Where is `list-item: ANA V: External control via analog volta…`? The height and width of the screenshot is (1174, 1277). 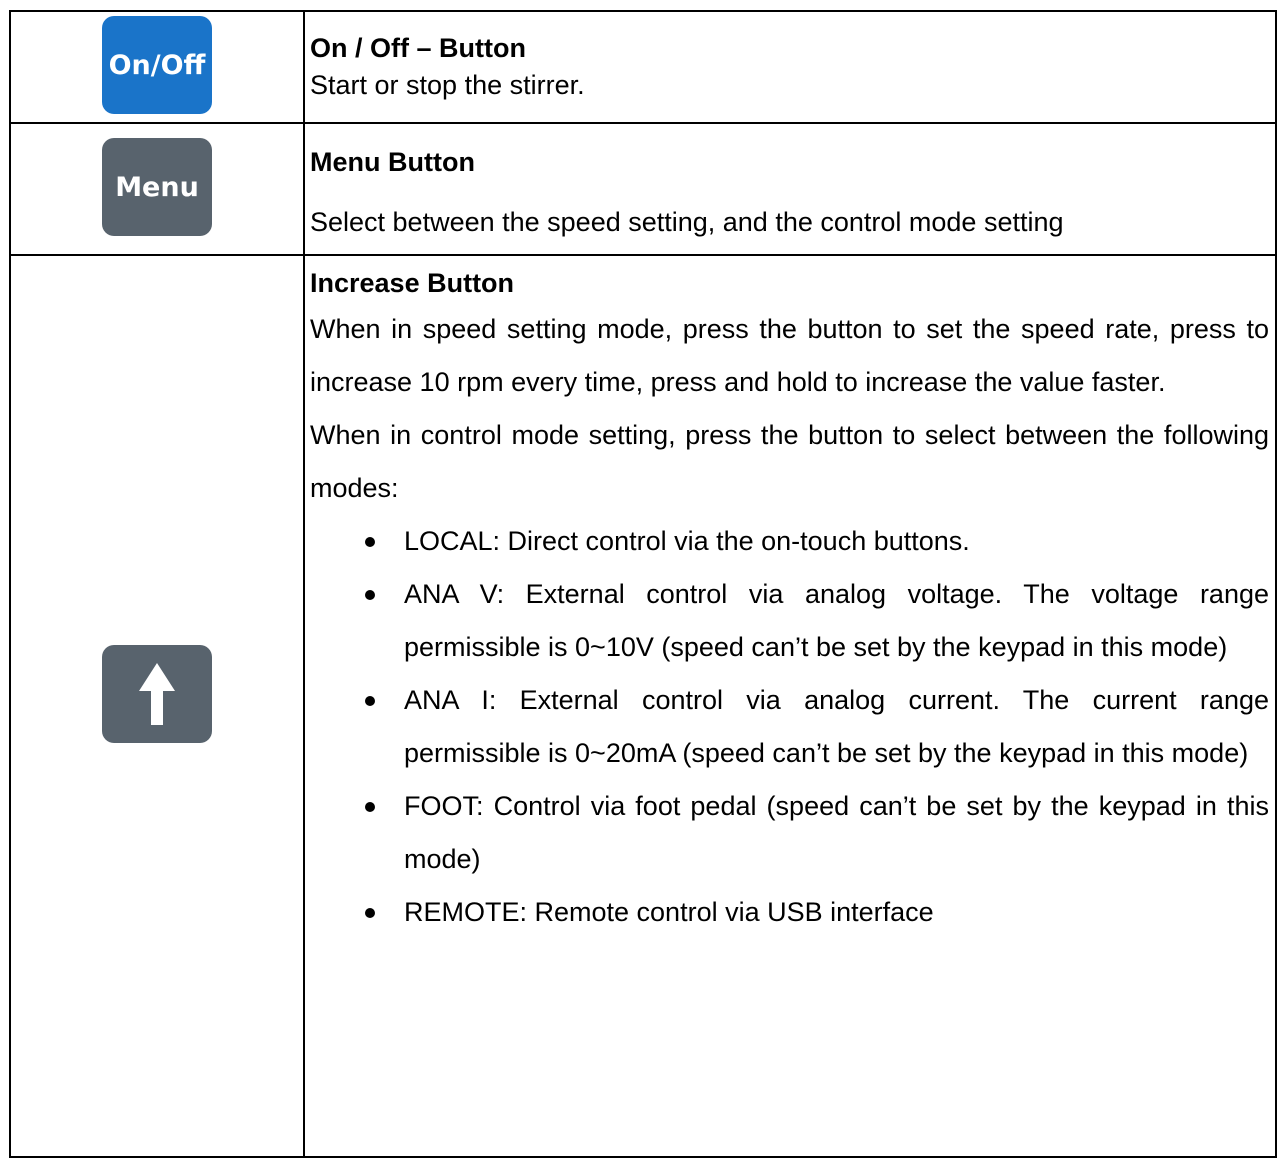 list-item: ANA V: External control via analog volta… is located at coordinates (789, 621).